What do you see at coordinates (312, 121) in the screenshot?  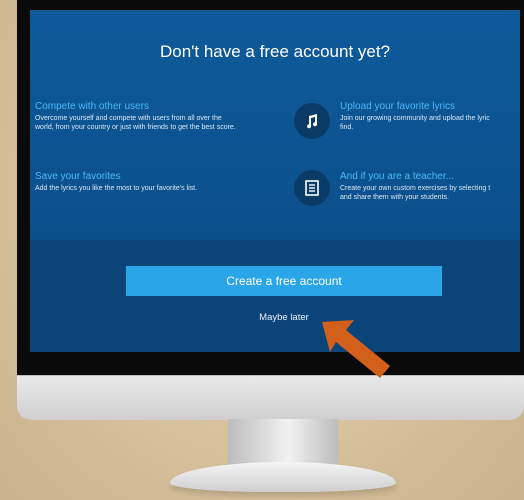 I see `music-note-icon` at bounding box center [312, 121].